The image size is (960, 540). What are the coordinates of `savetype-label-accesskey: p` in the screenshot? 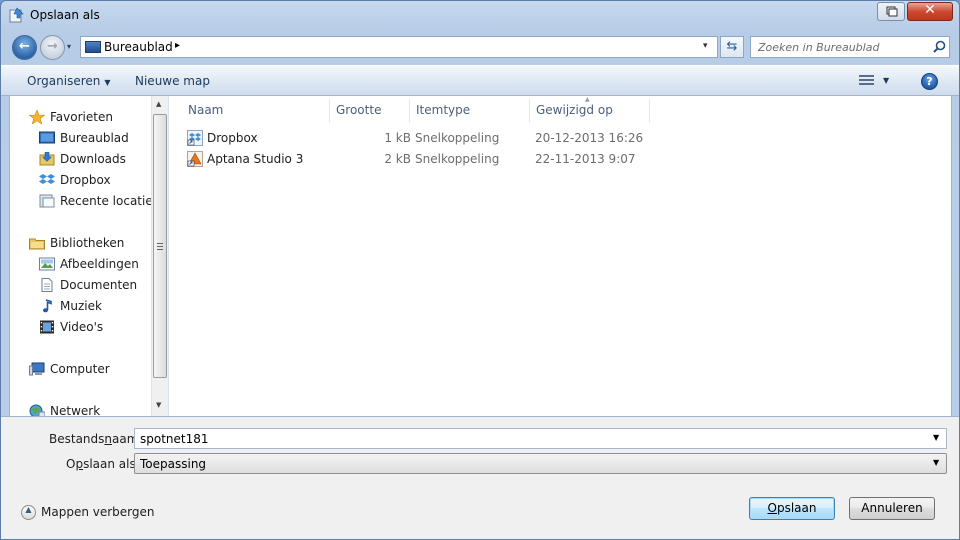 It's located at (79, 464).